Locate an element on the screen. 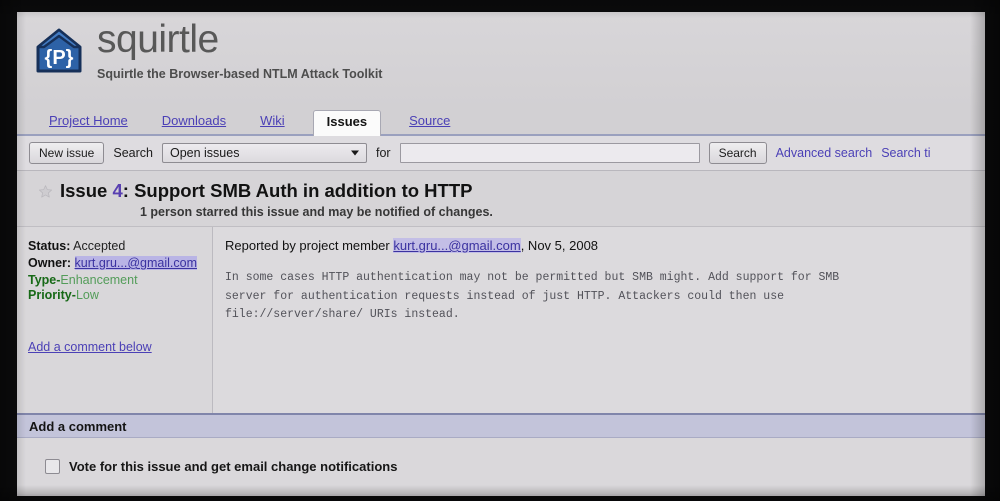 This screenshot has height=501, width=1000. tab-project-home: Project Home is located at coordinates (88, 122).